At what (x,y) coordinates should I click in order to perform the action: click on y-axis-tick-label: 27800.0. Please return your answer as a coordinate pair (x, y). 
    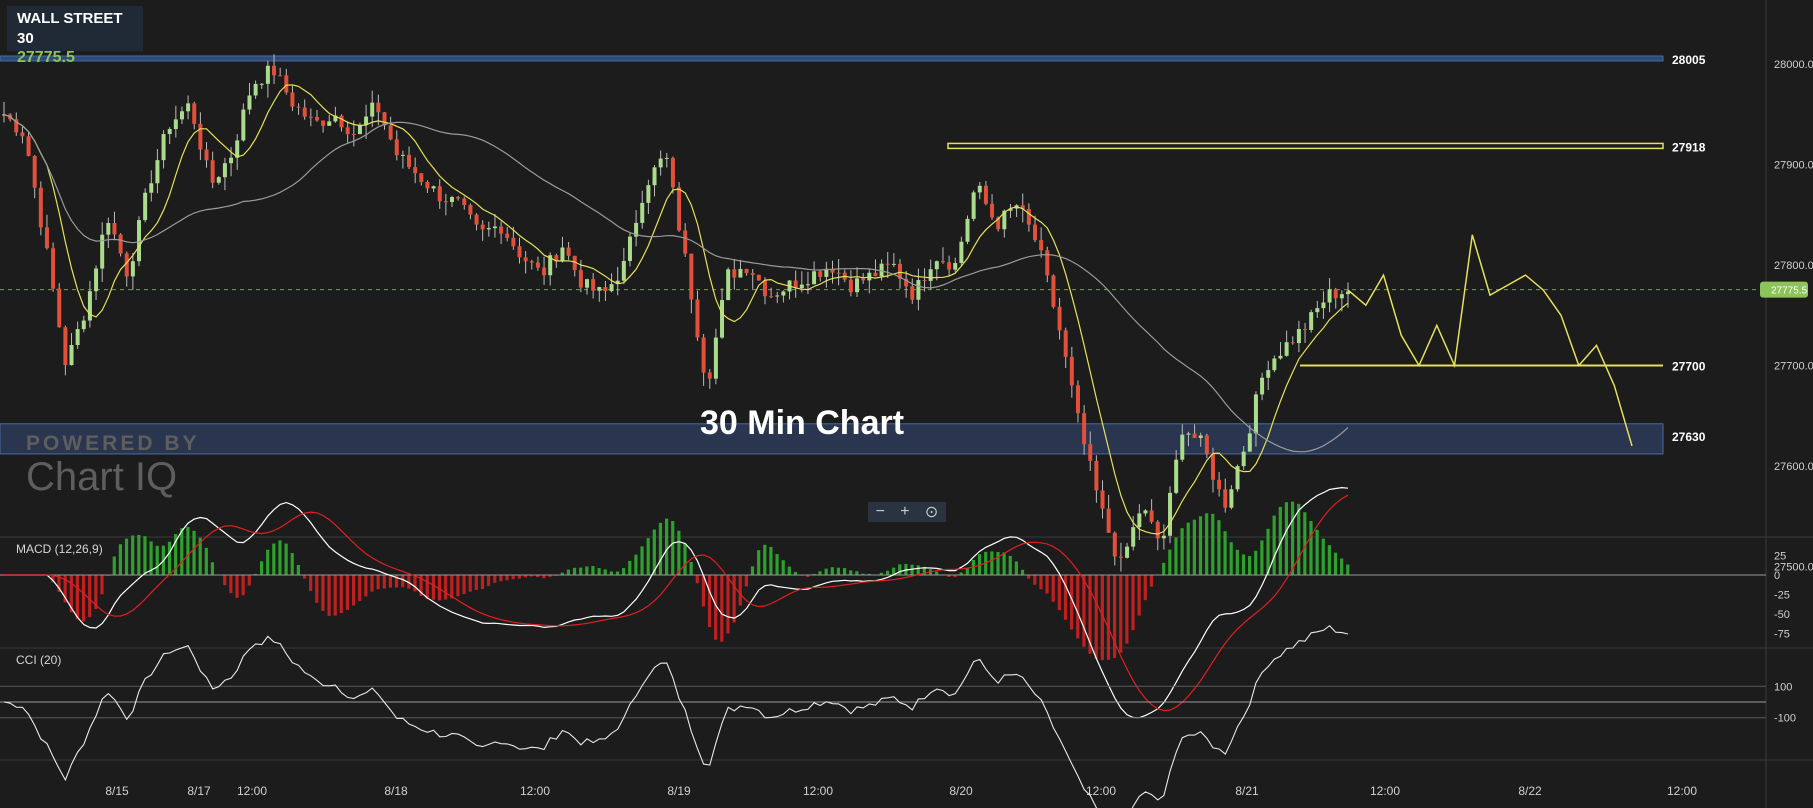
    Looking at the image, I should click on (1793, 266).